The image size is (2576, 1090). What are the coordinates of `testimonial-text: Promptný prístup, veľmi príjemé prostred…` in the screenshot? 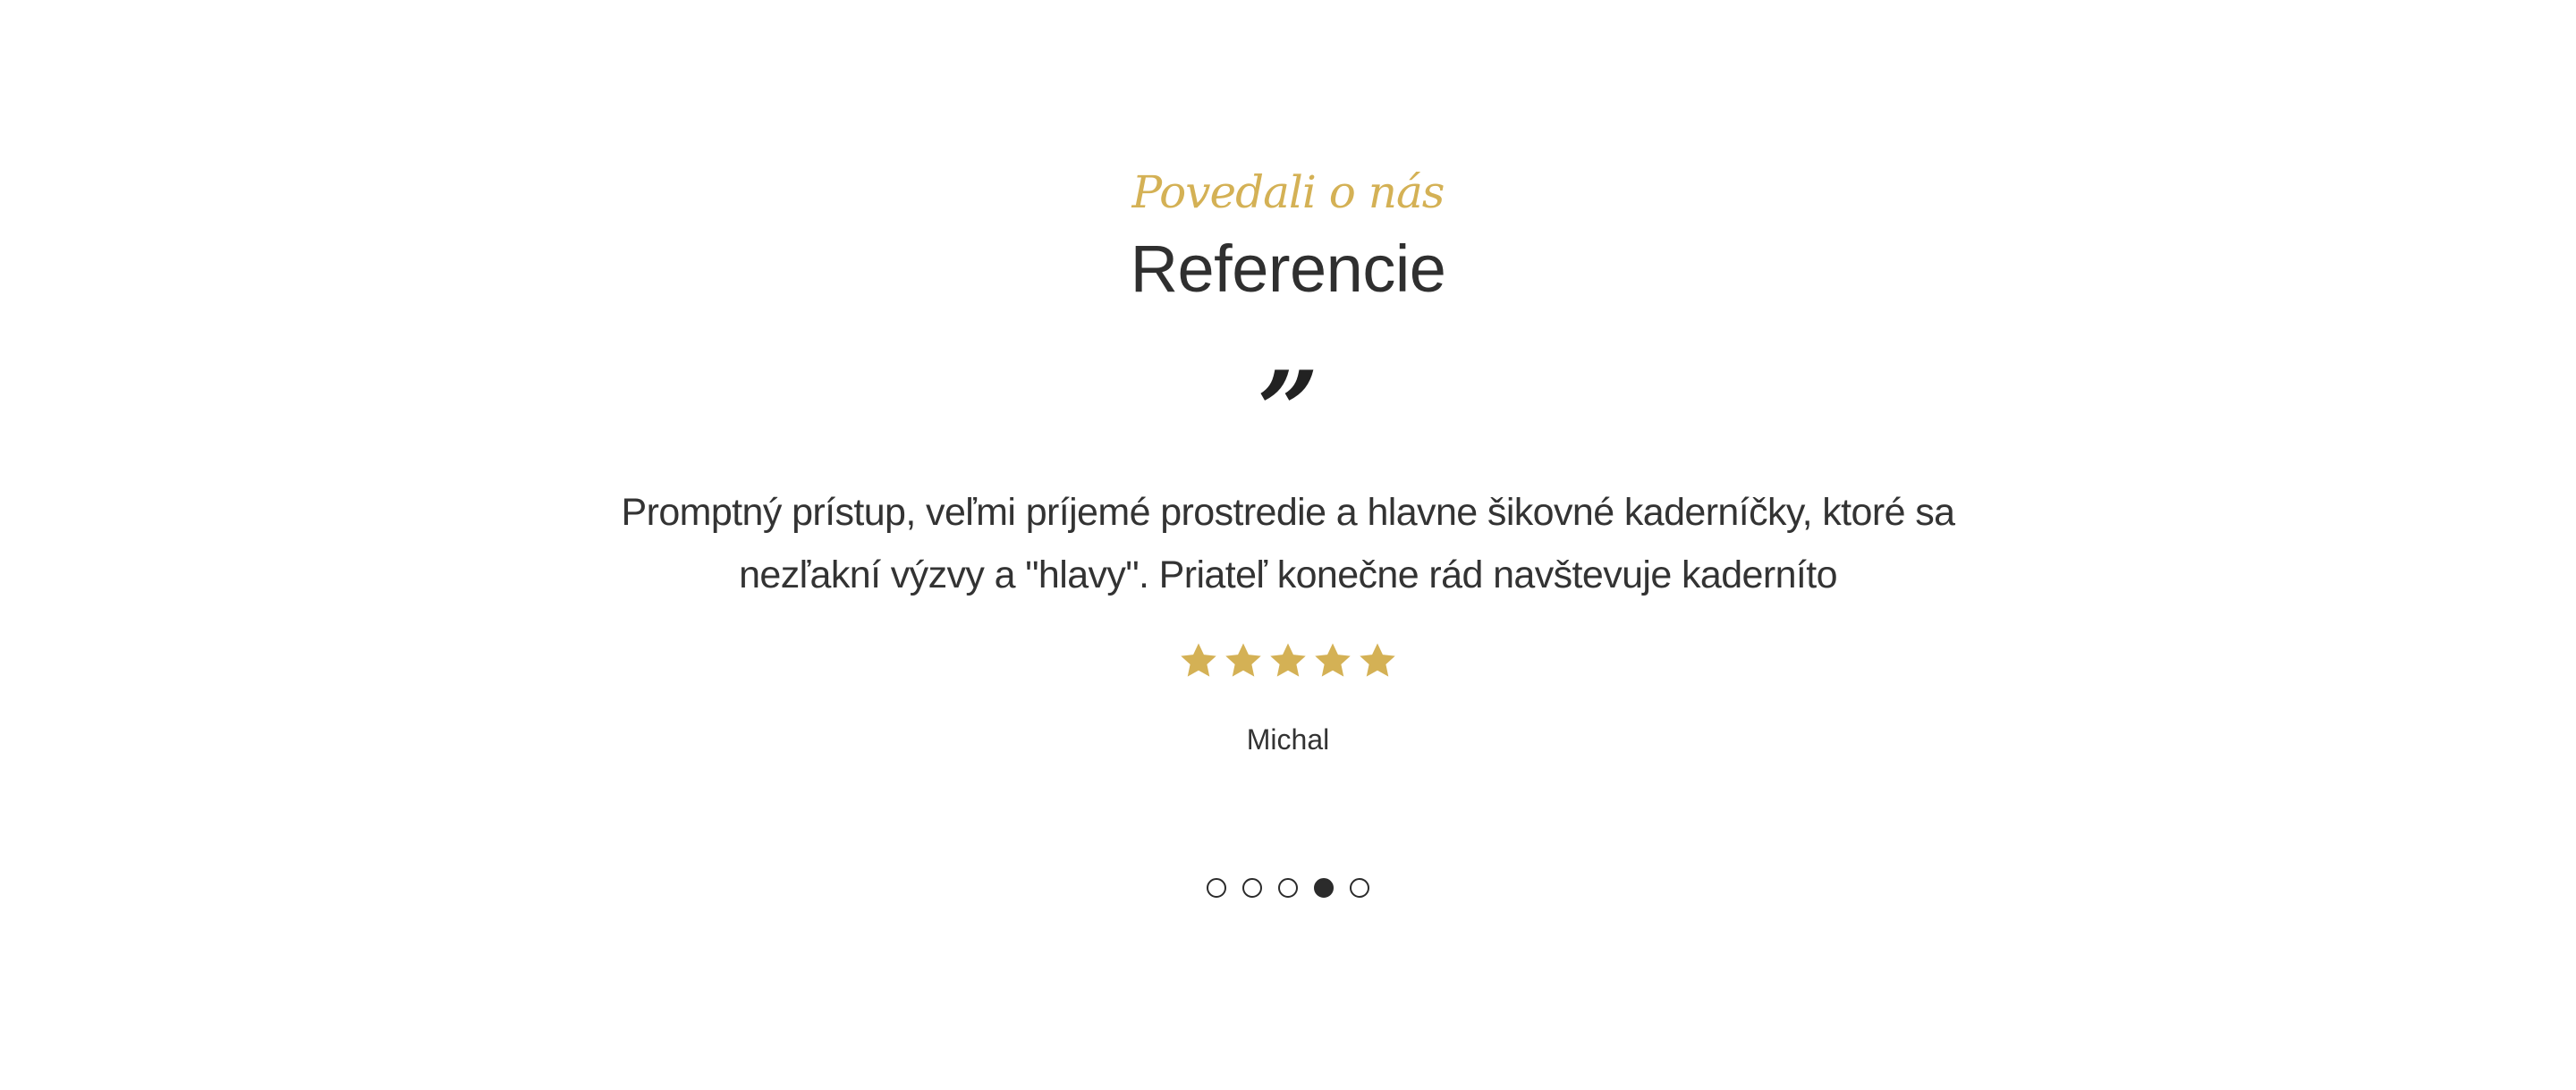 It's located at (1288, 543).